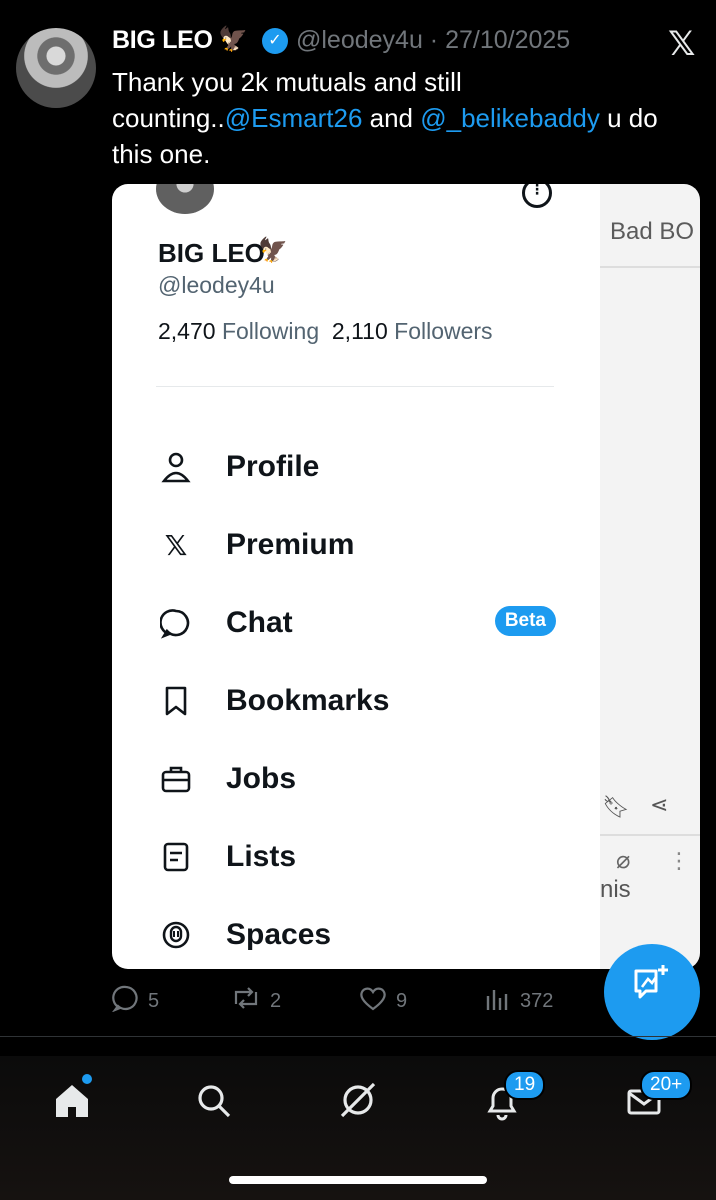  Describe the element at coordinates (290, 544) in the screenshot. I see `menu-label: Premium` at that location.